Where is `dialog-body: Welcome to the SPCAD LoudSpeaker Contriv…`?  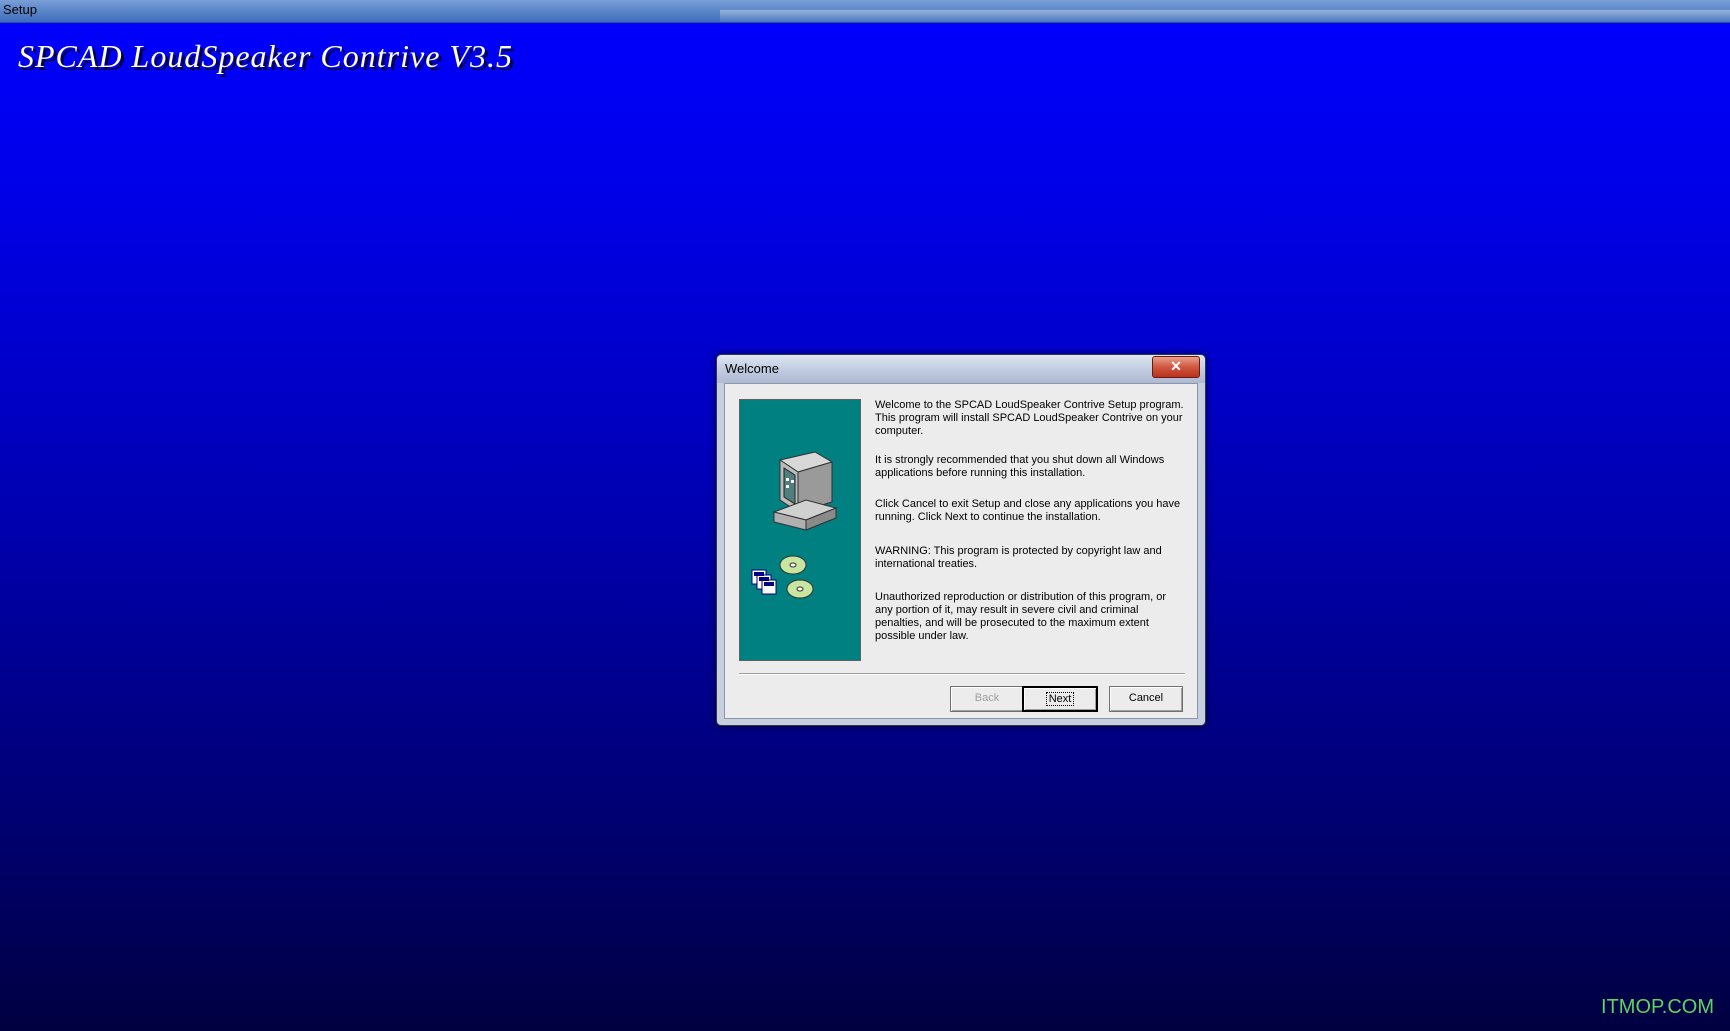
dialog-body: Welcome to the SPCAD LoudSpeaker Contriv… is located at coordinates (961, 551).